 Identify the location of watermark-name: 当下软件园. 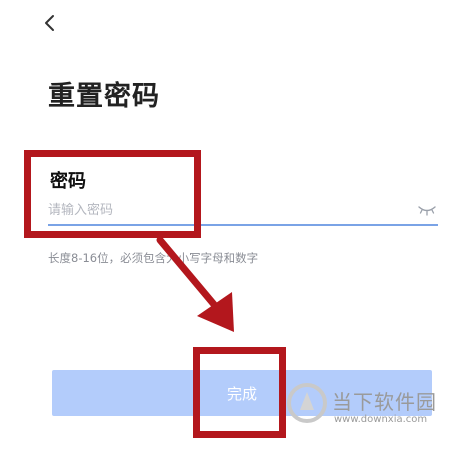
(384, 402).